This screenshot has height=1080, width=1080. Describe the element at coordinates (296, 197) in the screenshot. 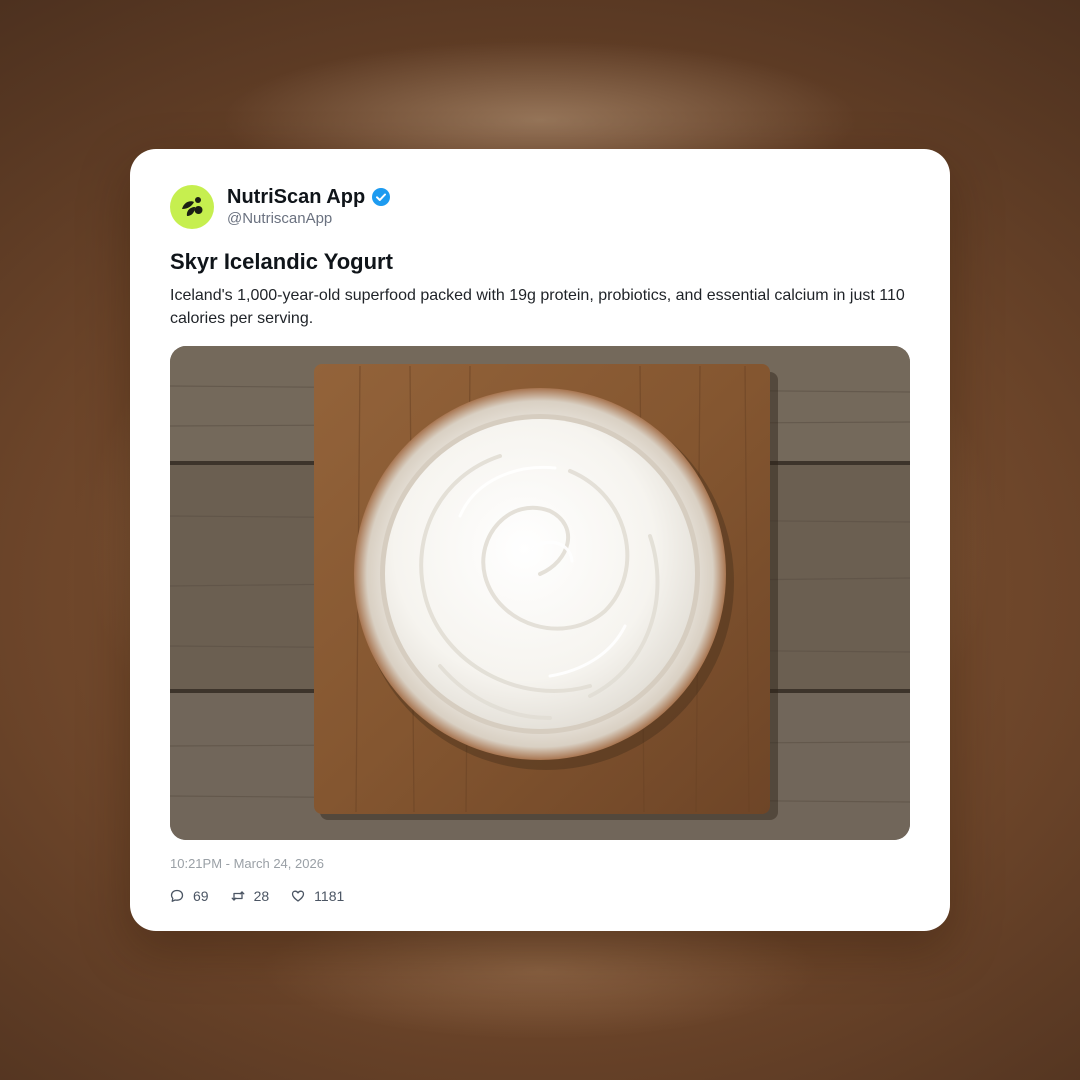

I see `display-name: NutriScan App` at that location.